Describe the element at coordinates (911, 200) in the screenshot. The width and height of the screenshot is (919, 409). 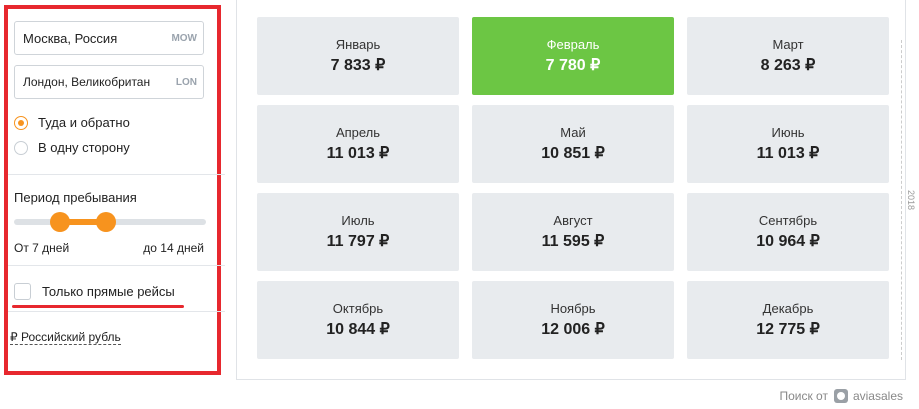
I see `side-year-label: 2018` at that location.